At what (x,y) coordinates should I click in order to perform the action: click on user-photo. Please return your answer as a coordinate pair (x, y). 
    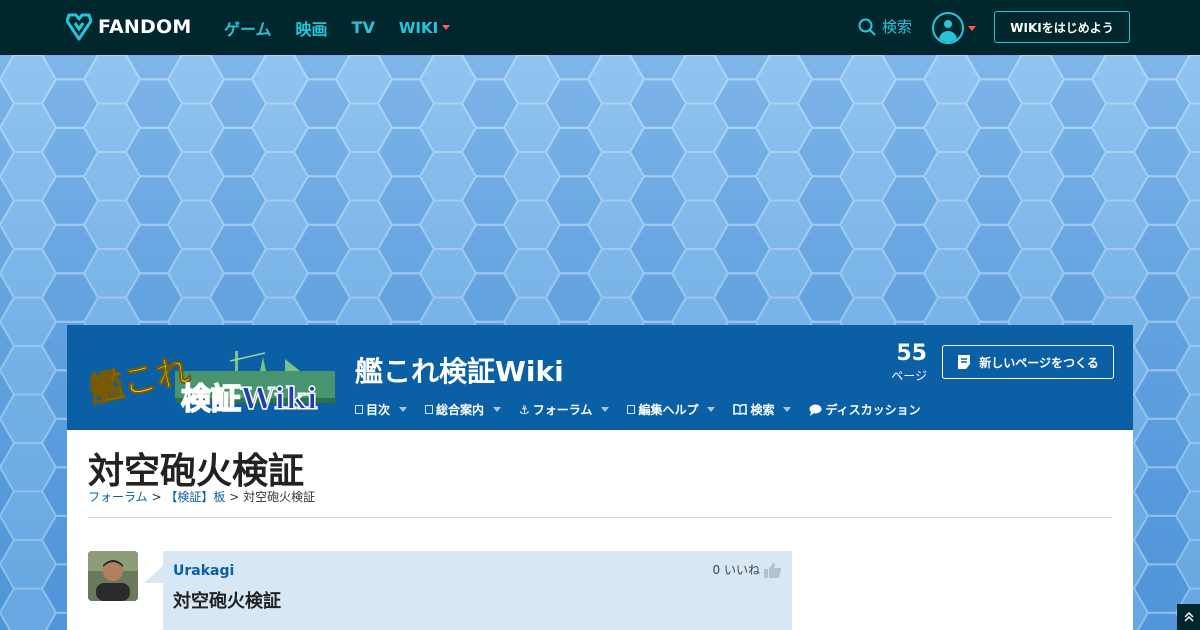
    Looking at the image, I should click on (113, 576).